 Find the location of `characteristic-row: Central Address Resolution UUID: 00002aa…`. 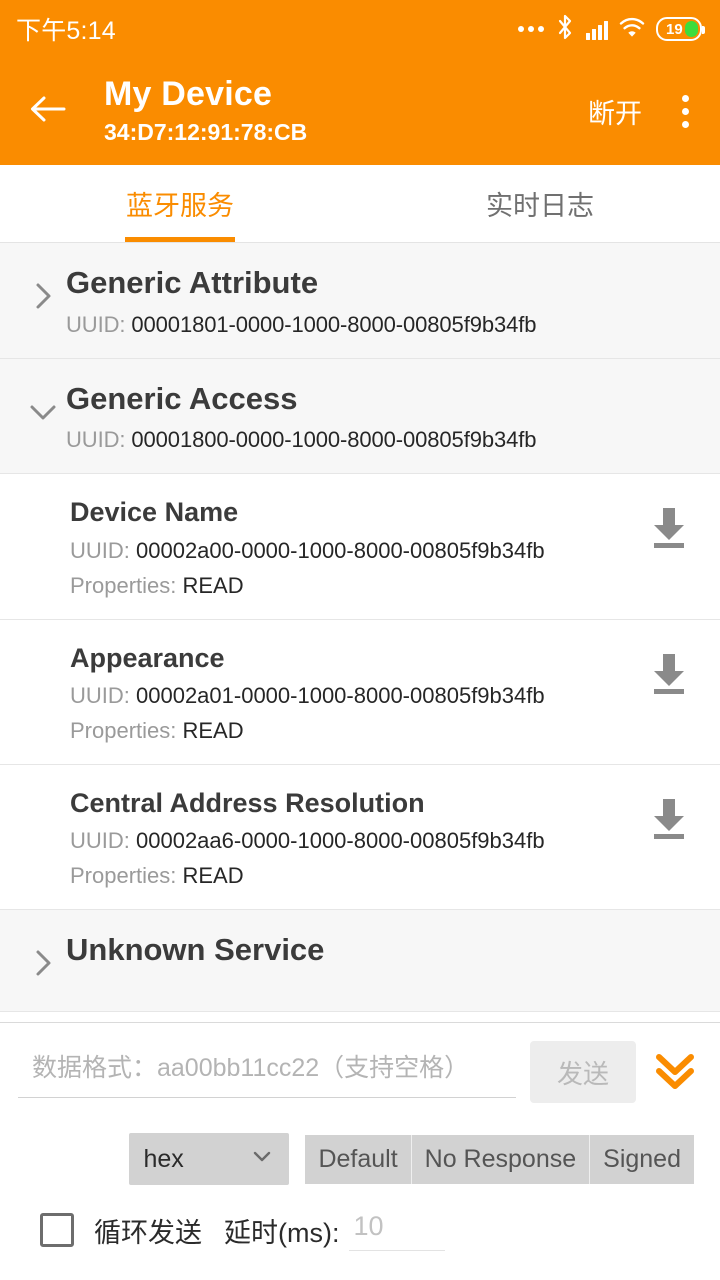

characteristic-row: Central Address Resolution UUID: 00002aa… is located at coordinates (360, 838).